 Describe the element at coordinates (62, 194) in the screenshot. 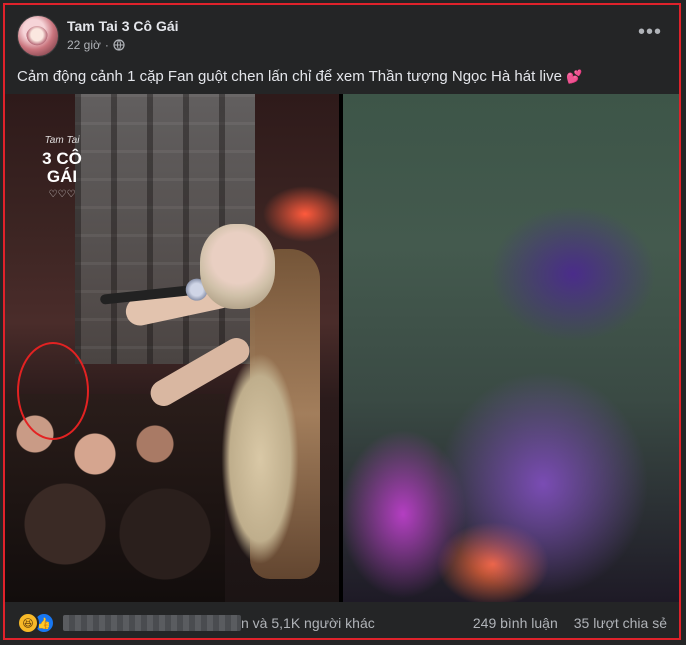

I see `watermark-hearts: ♡♡♡` at that location.